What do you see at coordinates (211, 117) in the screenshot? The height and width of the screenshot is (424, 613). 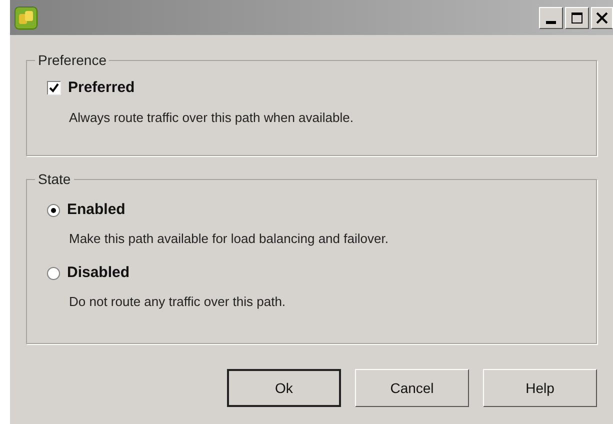 I see `checkbox-description: Always route traffic over this path when available.` at bounding box center [211, 117].